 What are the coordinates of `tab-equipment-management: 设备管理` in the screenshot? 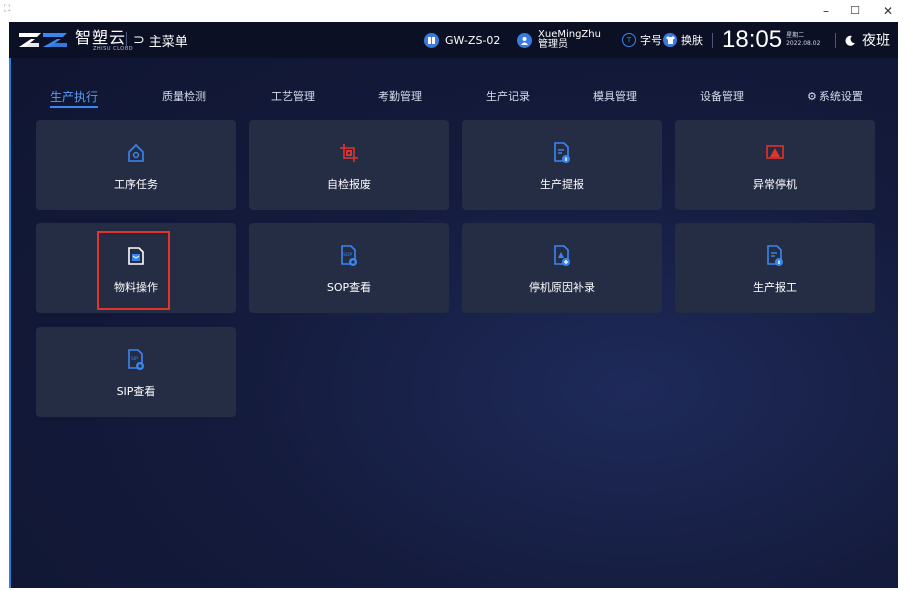 It's located at (722, 100).